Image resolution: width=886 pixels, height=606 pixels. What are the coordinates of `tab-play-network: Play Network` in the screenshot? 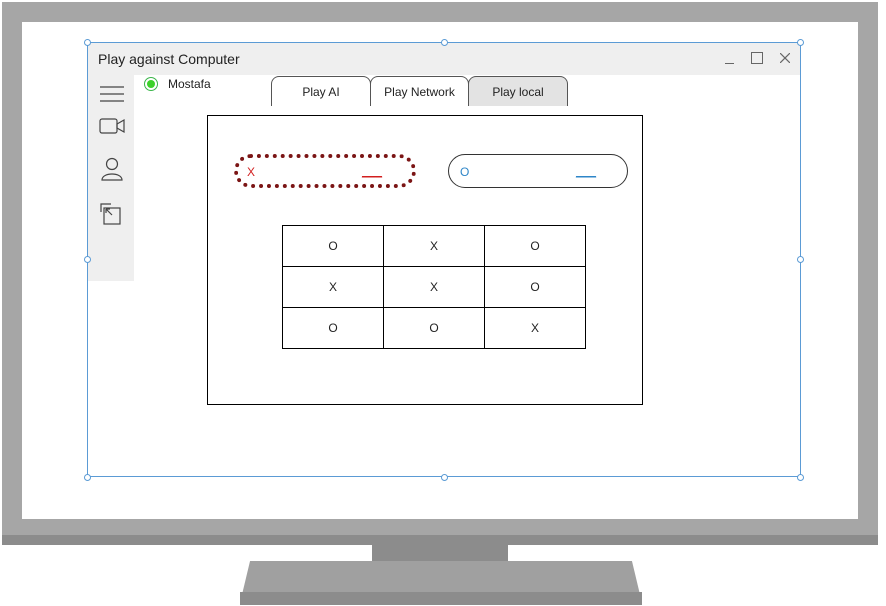 It's located at (419, 91).